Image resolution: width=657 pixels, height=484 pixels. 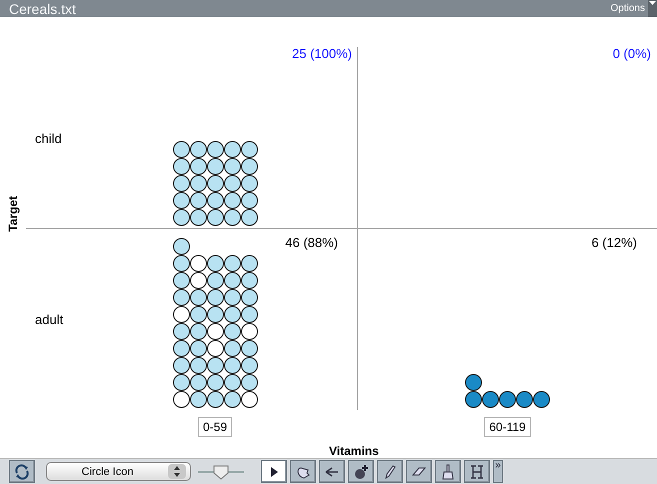 I want to click on options-dropdown-button, so click(x=652, y=8).